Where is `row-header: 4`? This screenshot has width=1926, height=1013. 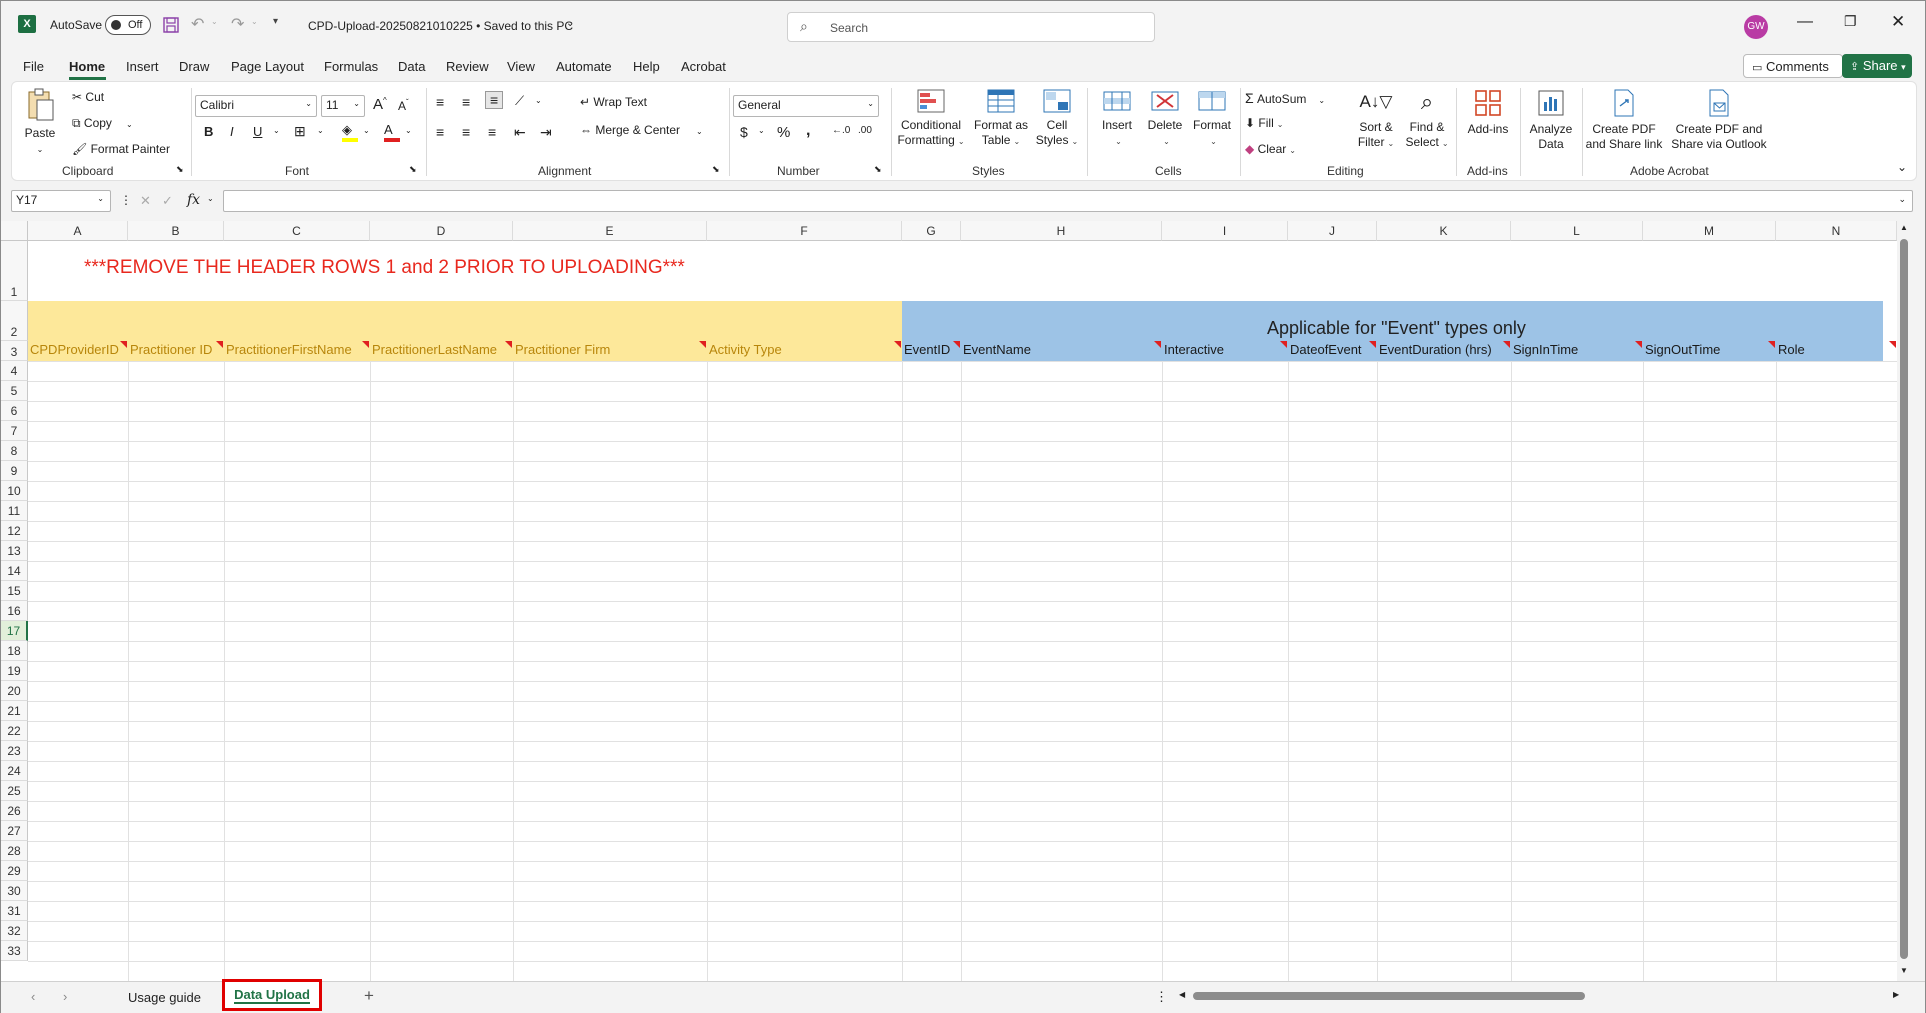 row-header: 4 is located at coordinates (14, 371).